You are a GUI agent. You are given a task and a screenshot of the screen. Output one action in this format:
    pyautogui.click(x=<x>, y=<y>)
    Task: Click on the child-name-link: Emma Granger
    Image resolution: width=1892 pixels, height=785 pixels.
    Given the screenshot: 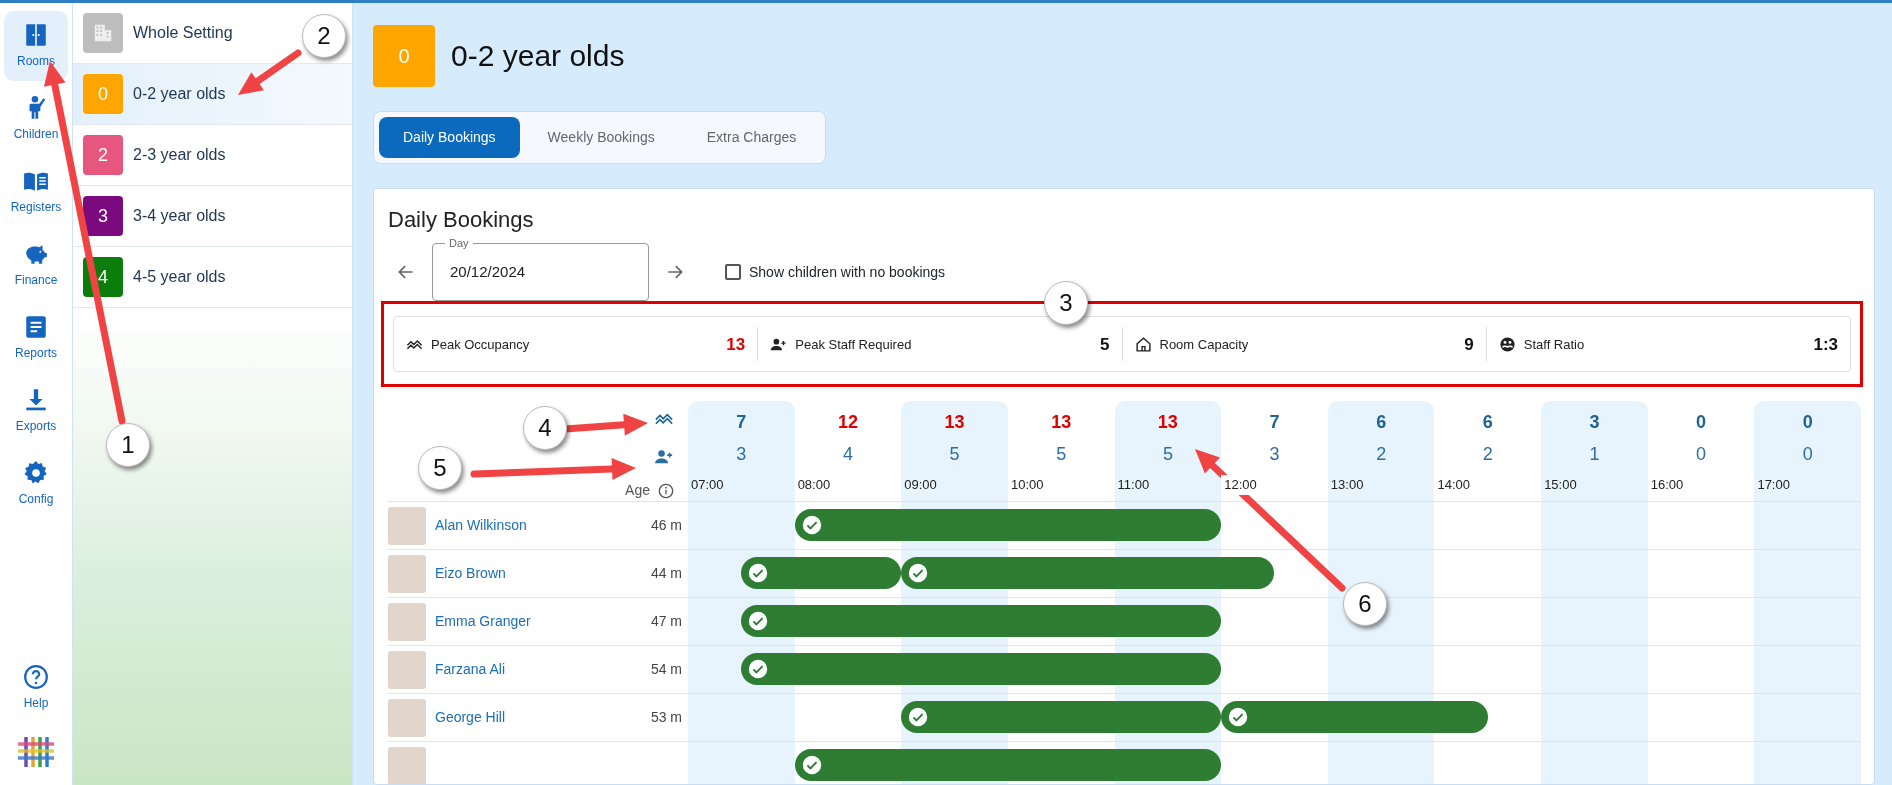 What is the action you would take?
    pyautogui.click(x=538, y=622)
    